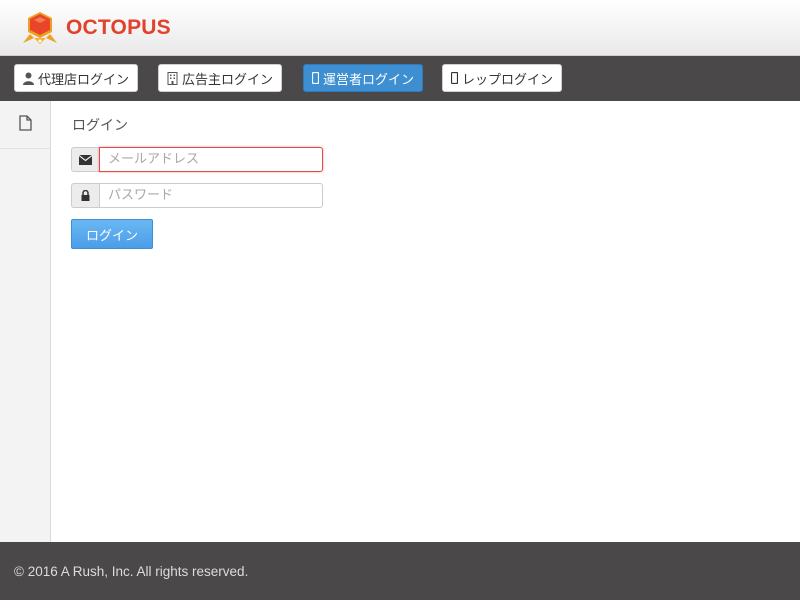  I want to click on advertiser-login-label: 広告主ログイン, so click(228, 80).